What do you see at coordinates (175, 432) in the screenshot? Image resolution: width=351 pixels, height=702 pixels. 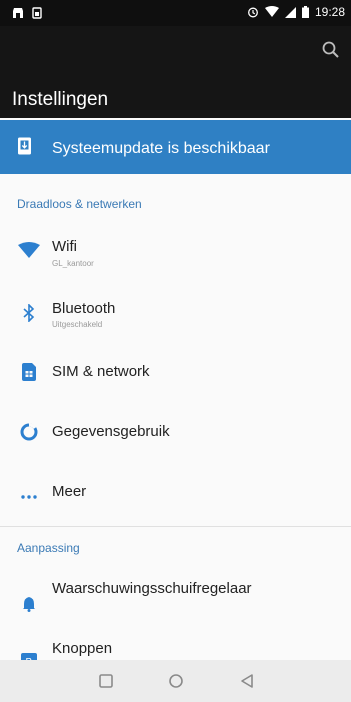 I see `settings-item-data-usage: Gegevensgebruik` at bounding box center [175, 432].